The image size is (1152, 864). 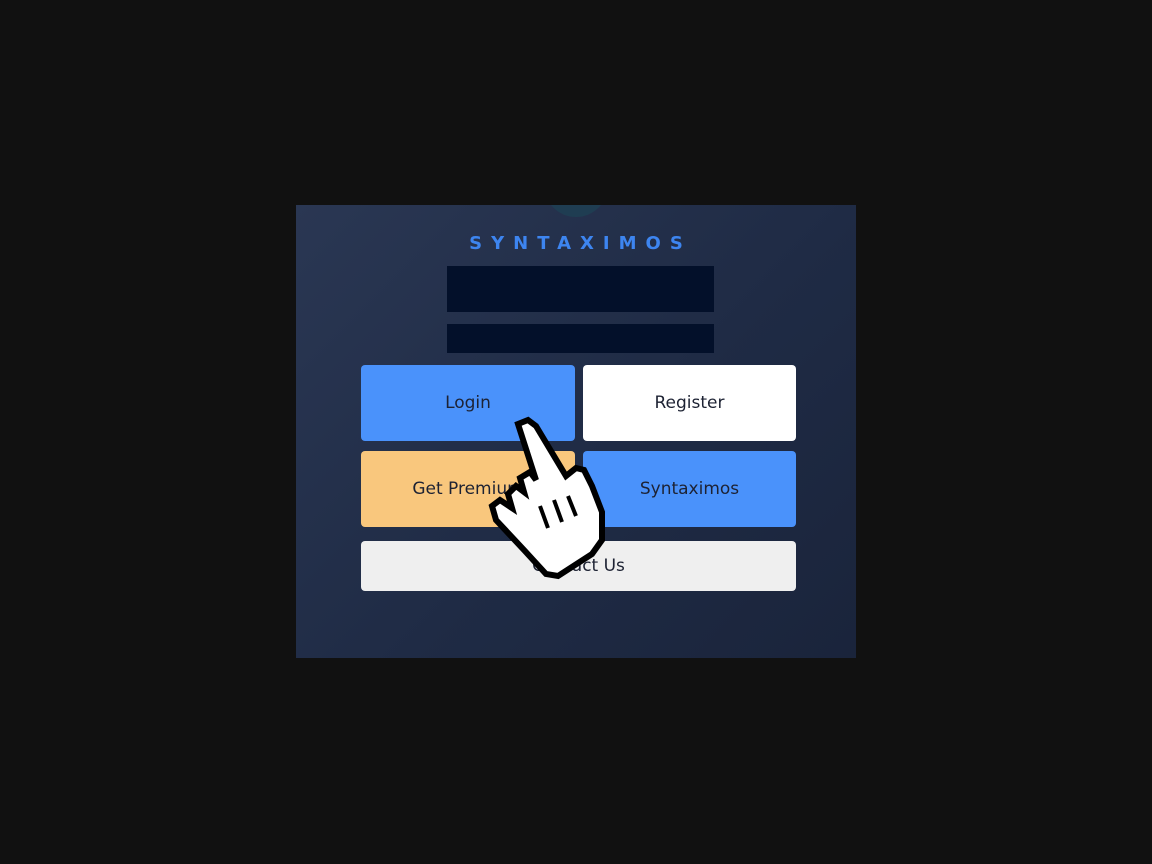 I want to click on login-button: Login, so click(x=468, y=403).